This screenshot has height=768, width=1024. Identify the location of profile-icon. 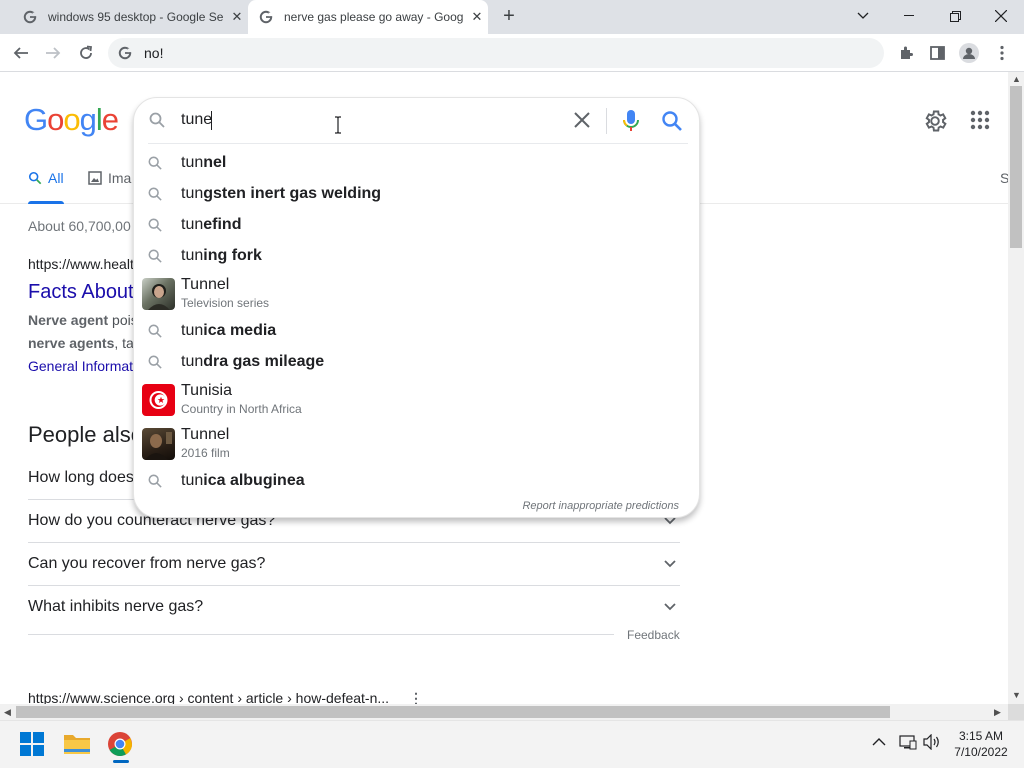
(969, 53).